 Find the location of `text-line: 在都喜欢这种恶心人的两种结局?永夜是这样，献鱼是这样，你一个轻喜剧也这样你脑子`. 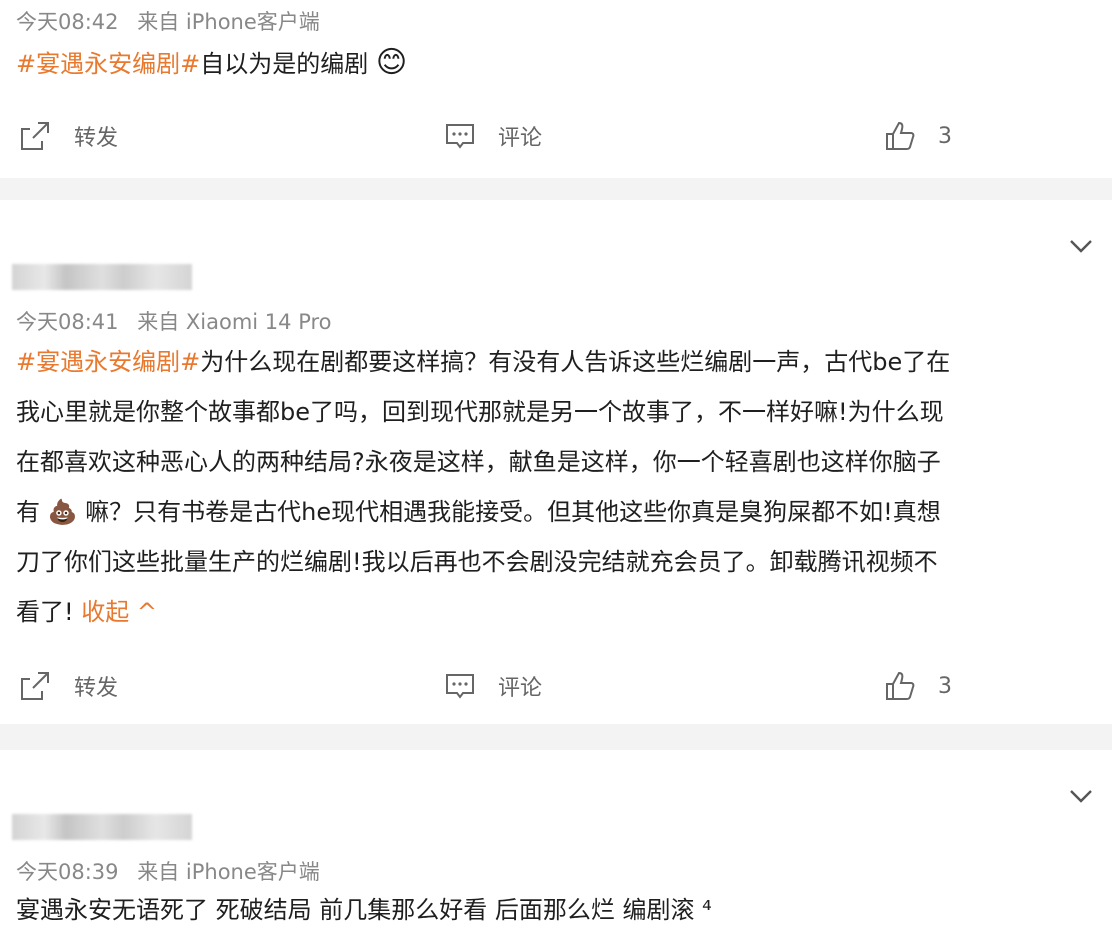

text-line: 在都喜欢这种恶心人的两种结局?永夜是这样，献鱼是这样，你一个轻喜剧也这样你脑子 is located at coordinates (478, 462).